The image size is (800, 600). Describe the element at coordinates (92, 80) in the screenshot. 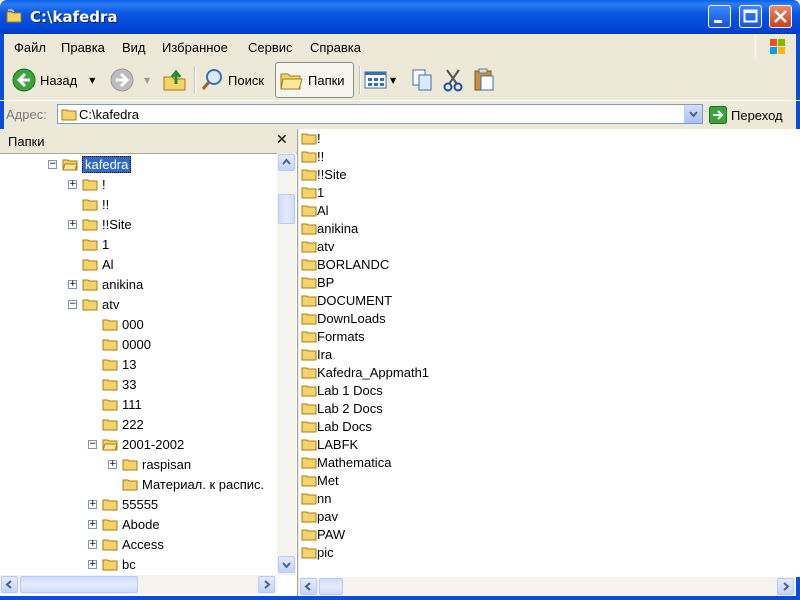

I see `back-dropdown-icon: ▼` at that location.